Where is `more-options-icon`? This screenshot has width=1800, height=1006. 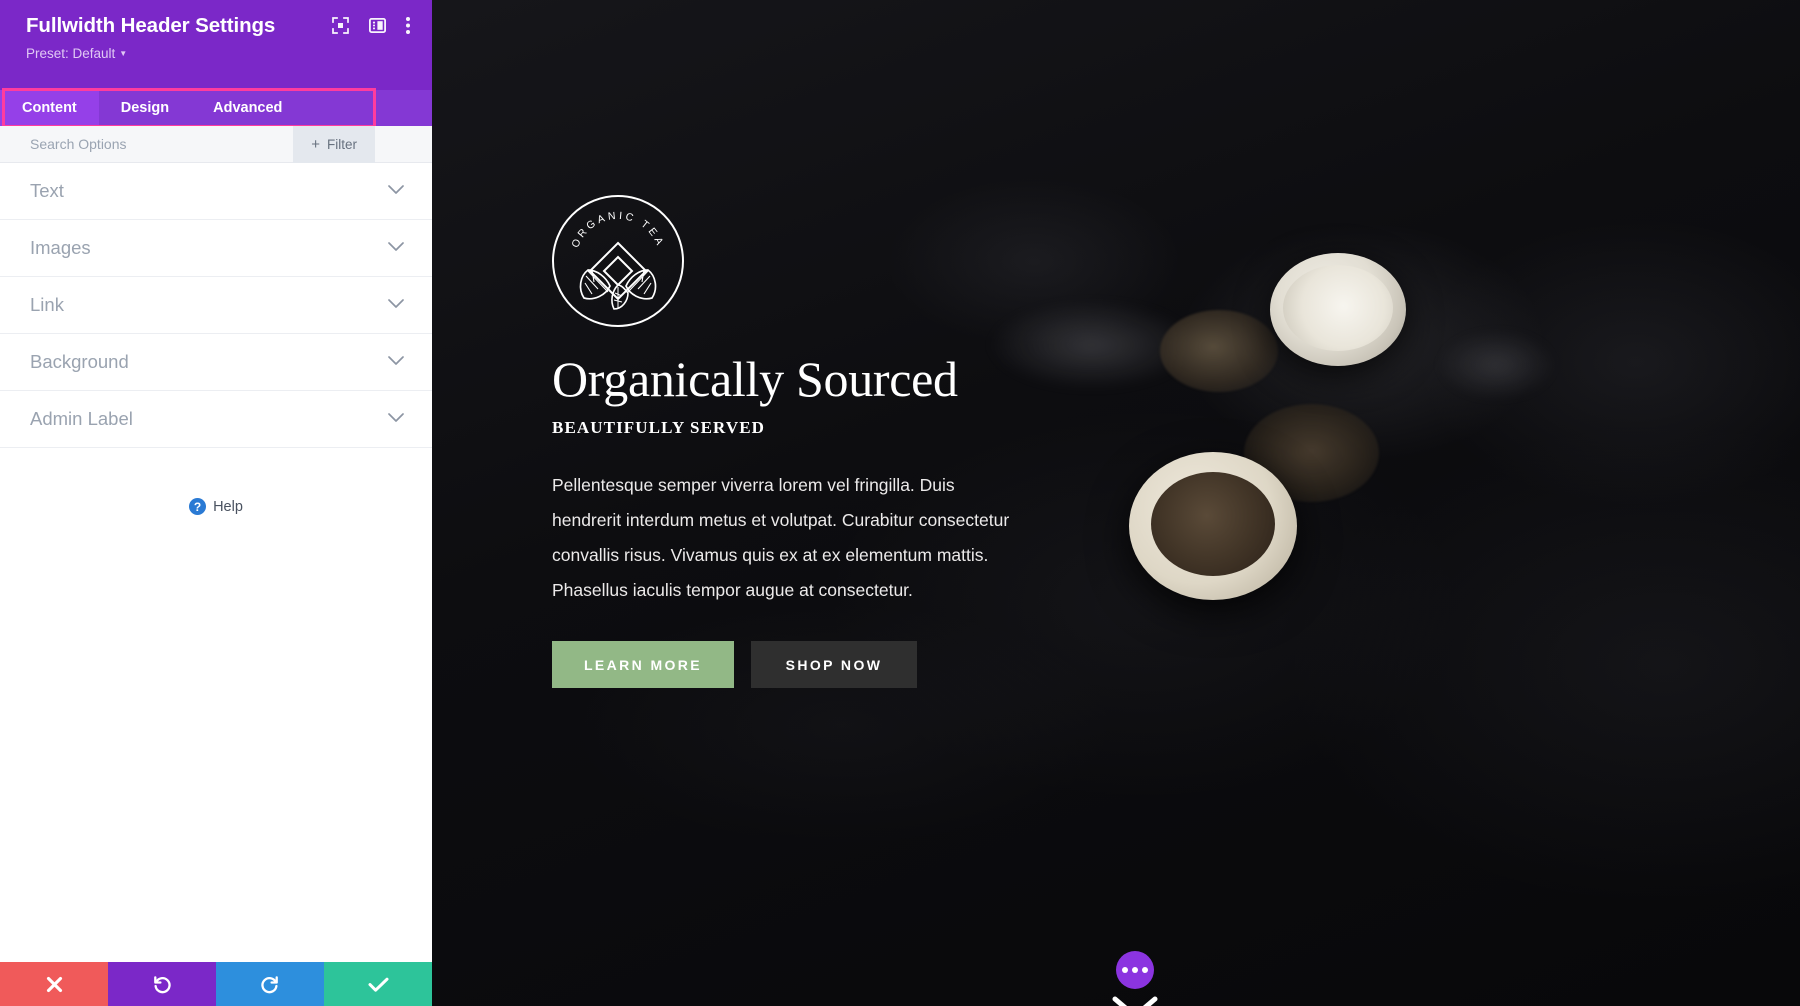 more-options-icon is located at coordinates (408, 25).